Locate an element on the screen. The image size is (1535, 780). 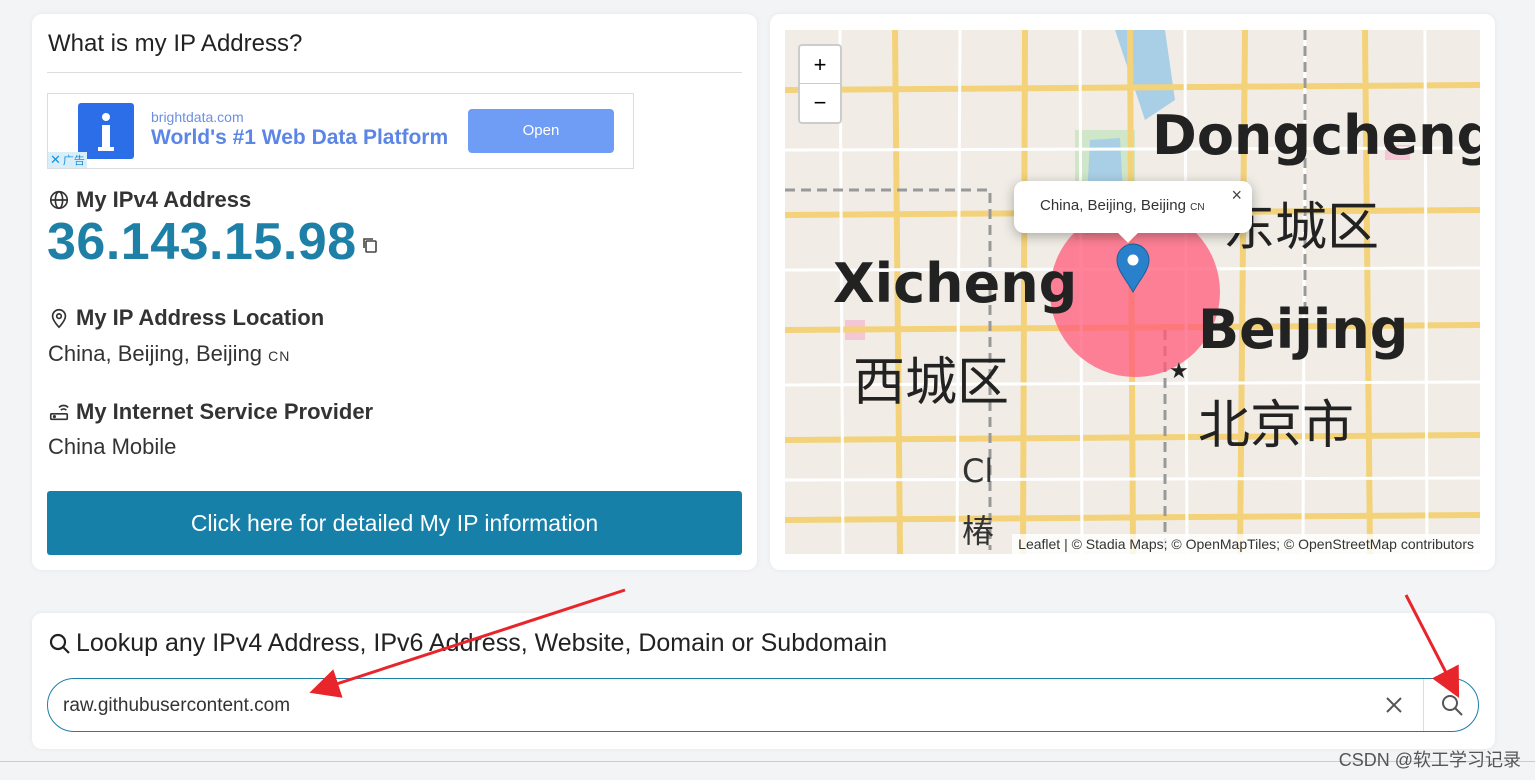
capital-star-icon: ★ is located at coordinates (1179, 371).